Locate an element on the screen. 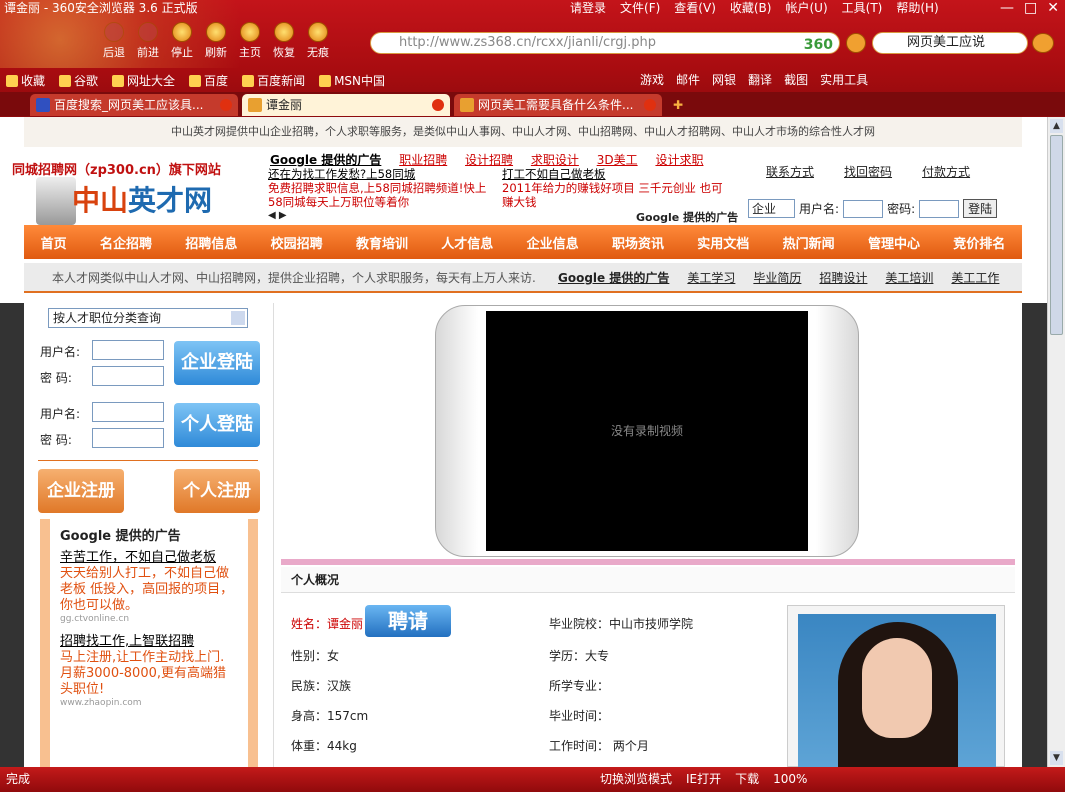 This screenshot has height=792, width=1065. company-username-input is located at coordinates (128, 350).